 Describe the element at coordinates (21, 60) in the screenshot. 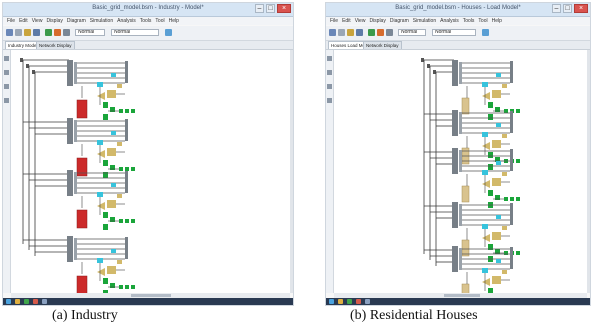

I see `source-node` at that location.